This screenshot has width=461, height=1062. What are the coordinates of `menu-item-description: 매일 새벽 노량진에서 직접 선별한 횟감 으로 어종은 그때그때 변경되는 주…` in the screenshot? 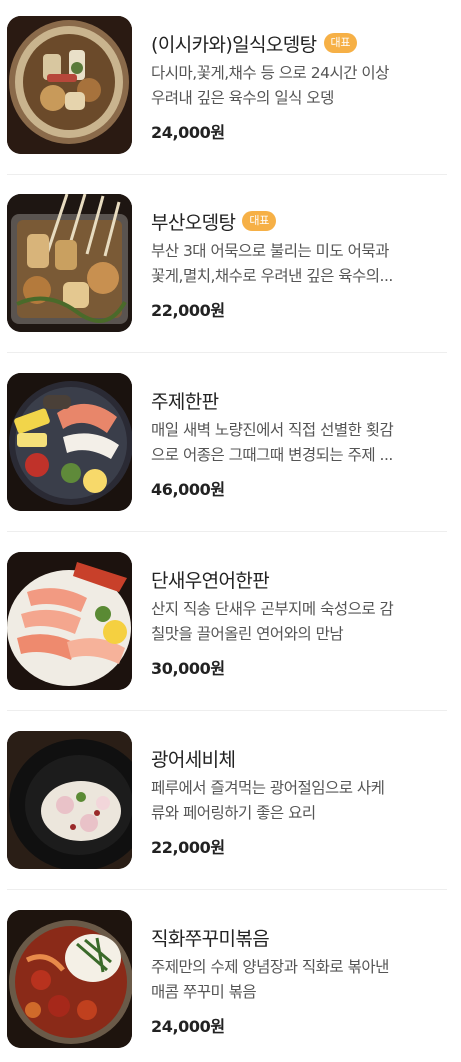 It's located at (272, 442).